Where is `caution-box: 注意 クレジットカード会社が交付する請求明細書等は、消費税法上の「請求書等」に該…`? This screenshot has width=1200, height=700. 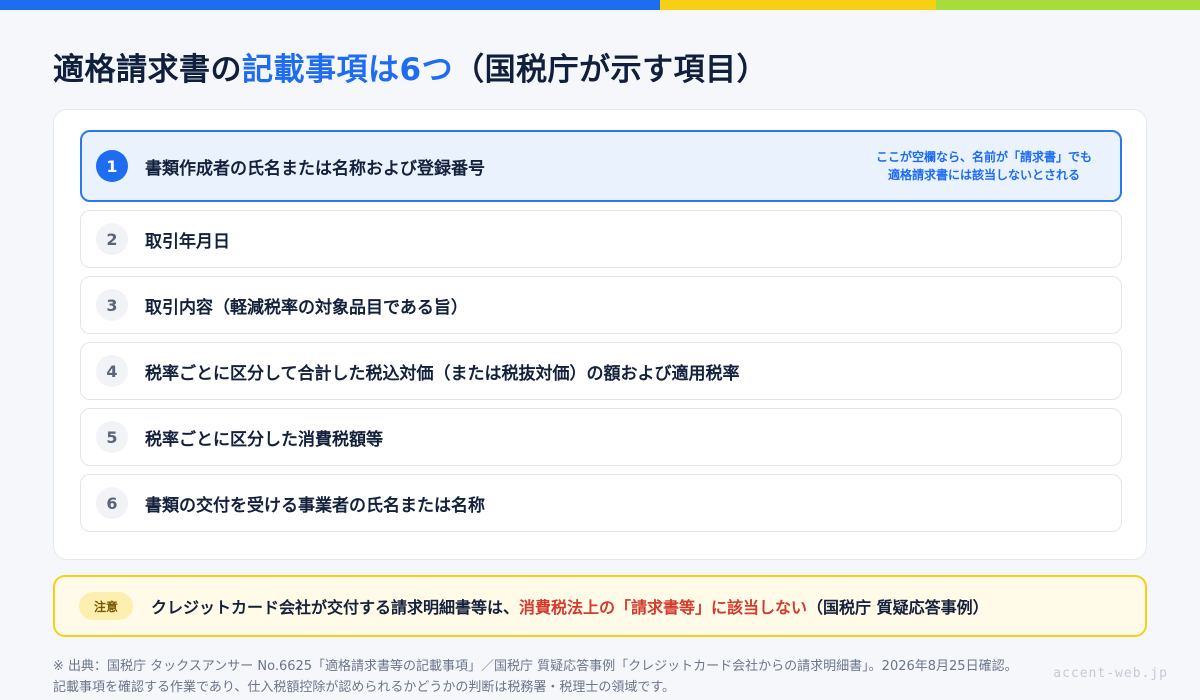
caution-box: 注意 クレジットカード会社が交付する請求明細書等は、消費税法上の「請求書等」に該… is located at coordinates (600, 606).